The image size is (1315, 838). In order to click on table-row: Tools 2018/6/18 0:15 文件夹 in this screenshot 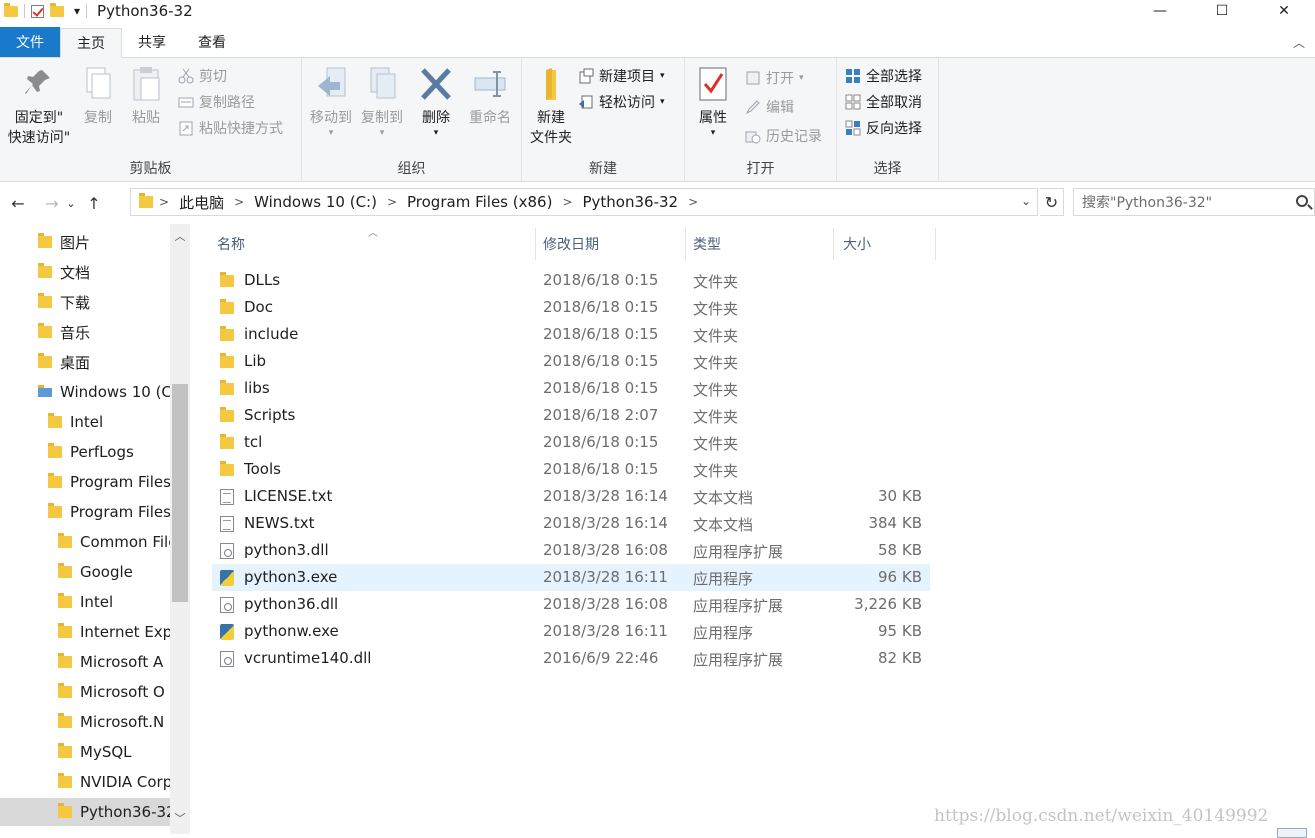, I will do `click(571, 469)`.